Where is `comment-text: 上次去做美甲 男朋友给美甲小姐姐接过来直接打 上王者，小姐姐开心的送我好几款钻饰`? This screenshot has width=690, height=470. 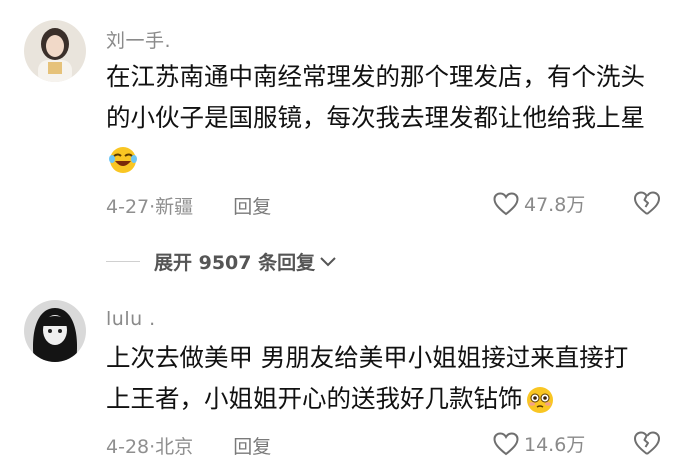 comment-text: 上次去做美甲 男朋友给美甲小姐姐接过来直接打 上王者，小姐姐开心的送我好几款钻饰 is located at coordinates (391, 378).